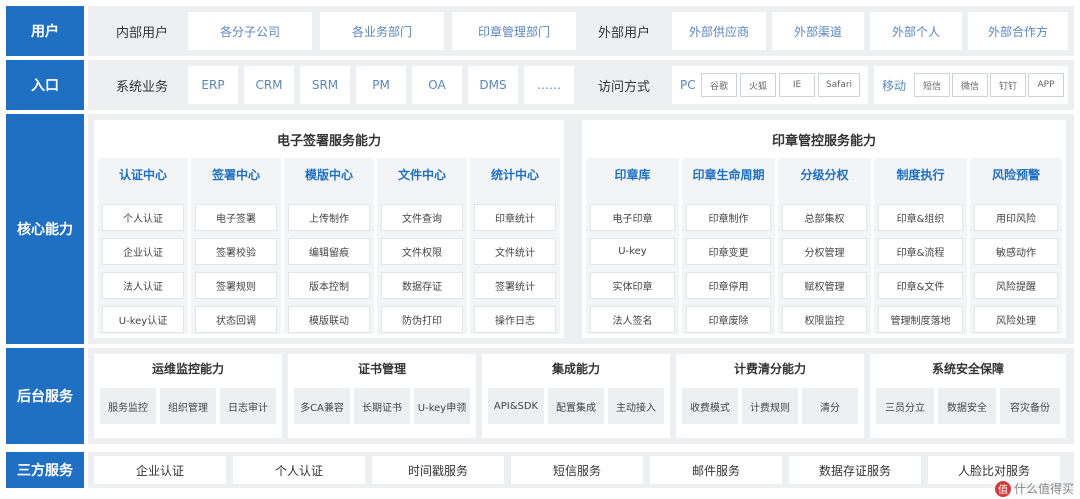  What do you see at coordinates (770, 406) in the screenshot?
I see `backend-item: 计费规则` at bounding box center [770, 406].